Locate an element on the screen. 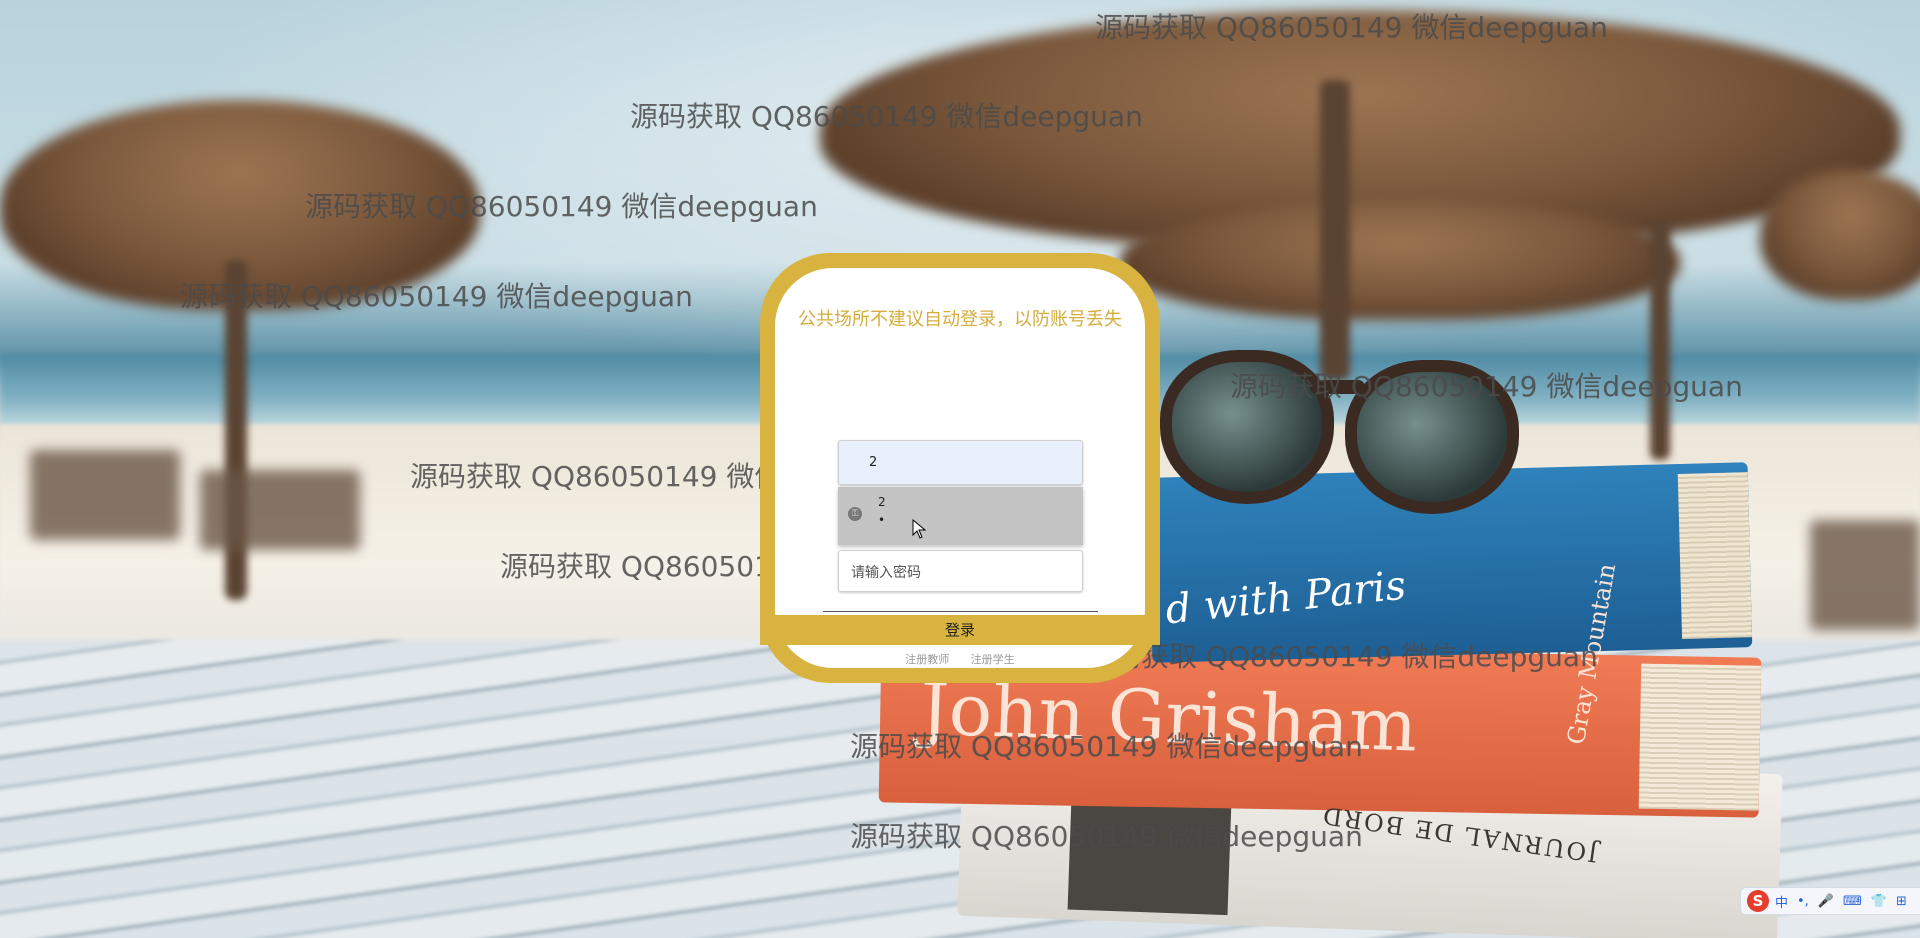 The height and width of the screenshot is (938, 1920). ime-toolbar: S 中 •, 🎤 ⌨ 👕 ⊞ is located at coordinates (1830, 901).